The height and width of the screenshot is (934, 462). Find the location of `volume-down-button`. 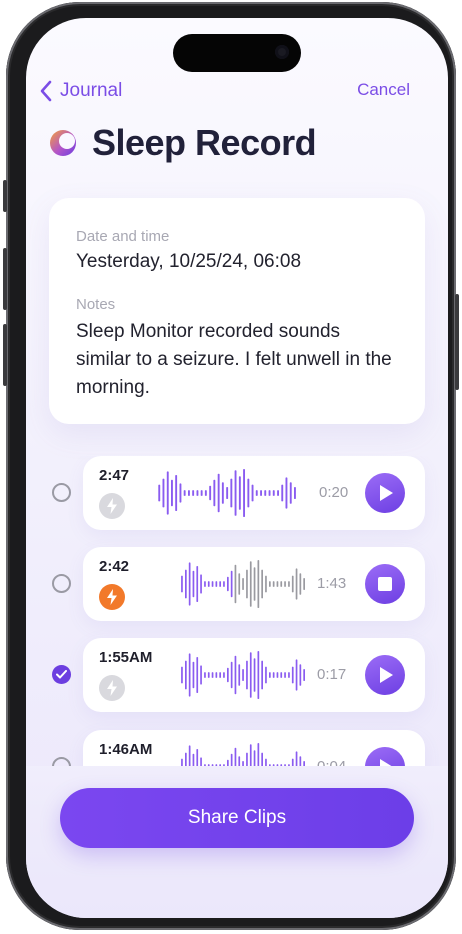

volume-down-button is located at coordinates (5, 355).